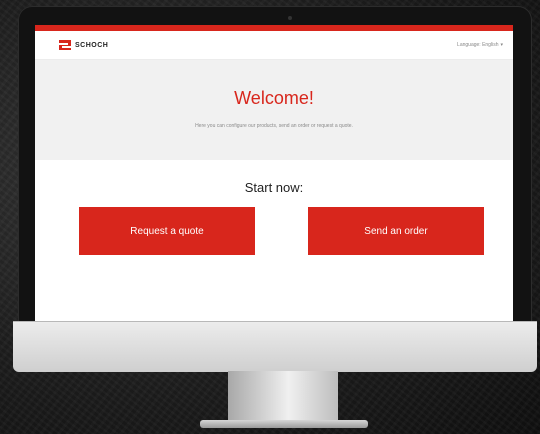 This screenshot has width=540, height=434. Describe the element at coordinates (274, 98) in the screenshot. I see `page-title: Welcome!` at that location.